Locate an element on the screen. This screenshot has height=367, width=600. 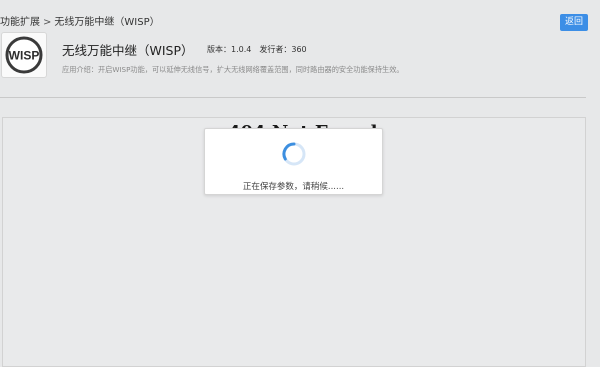
publisher-label: 发行者：360 is located at coordinates (283, 49).